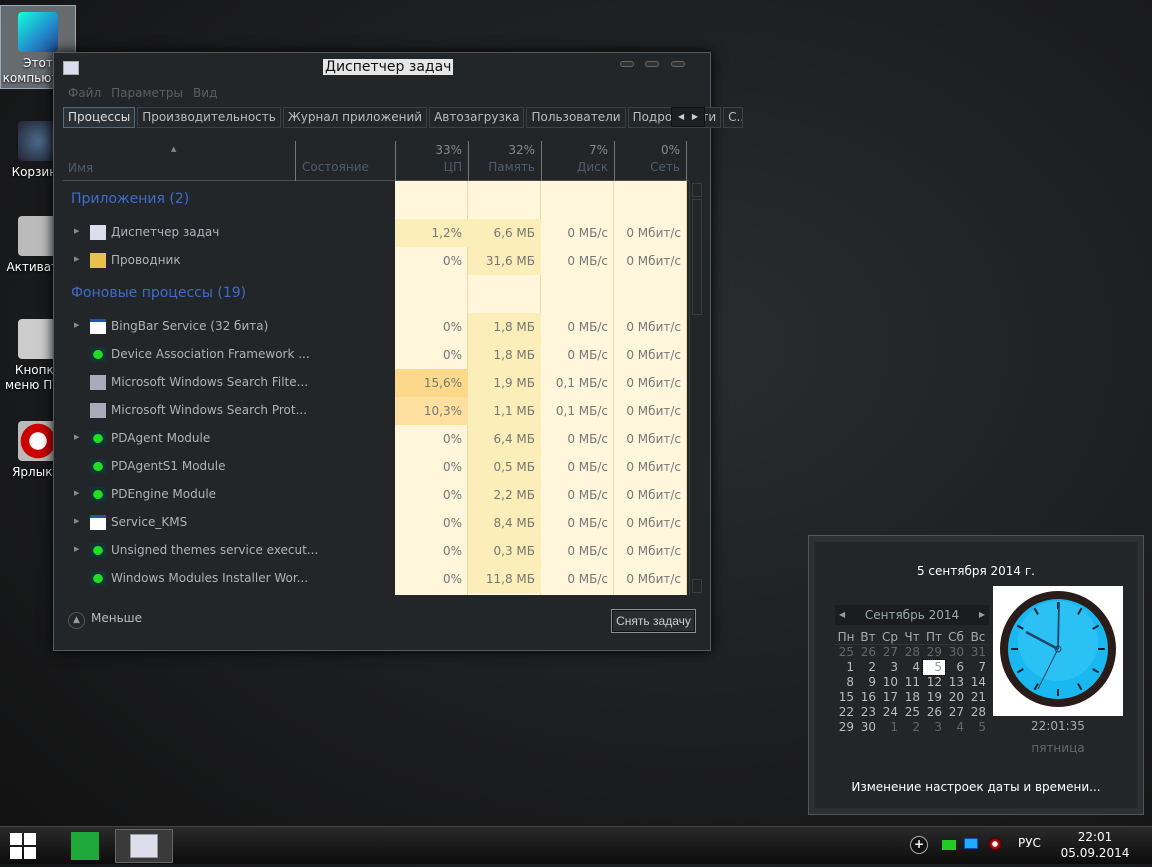  I want to click on calendar-day: 9, so click(868, 682).